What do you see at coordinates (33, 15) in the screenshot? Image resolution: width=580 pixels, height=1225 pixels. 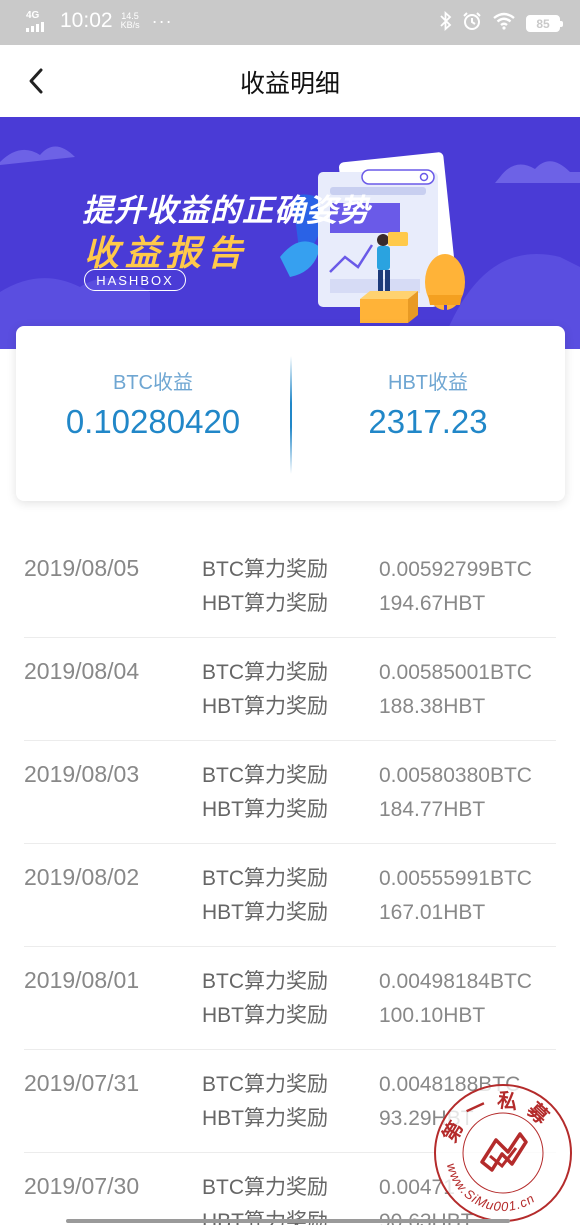 I see `network-type: 4G` at bounding box center [33, 15].